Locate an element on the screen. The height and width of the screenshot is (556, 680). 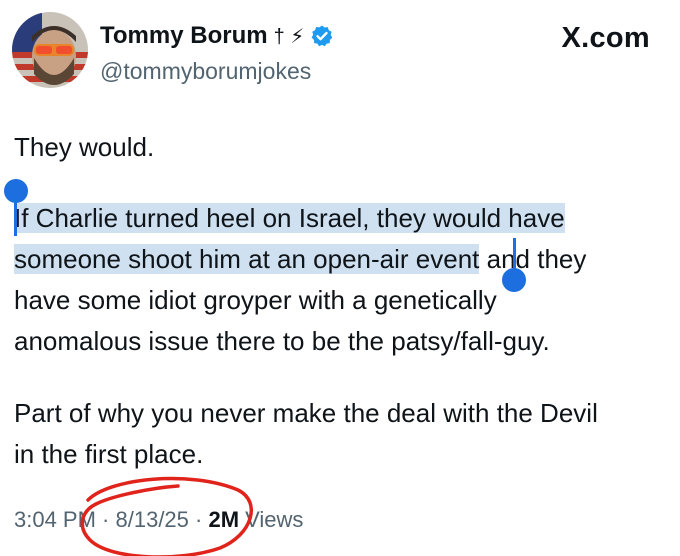
tweet-time: 3:04 PM is located at coordinates (55, 519).